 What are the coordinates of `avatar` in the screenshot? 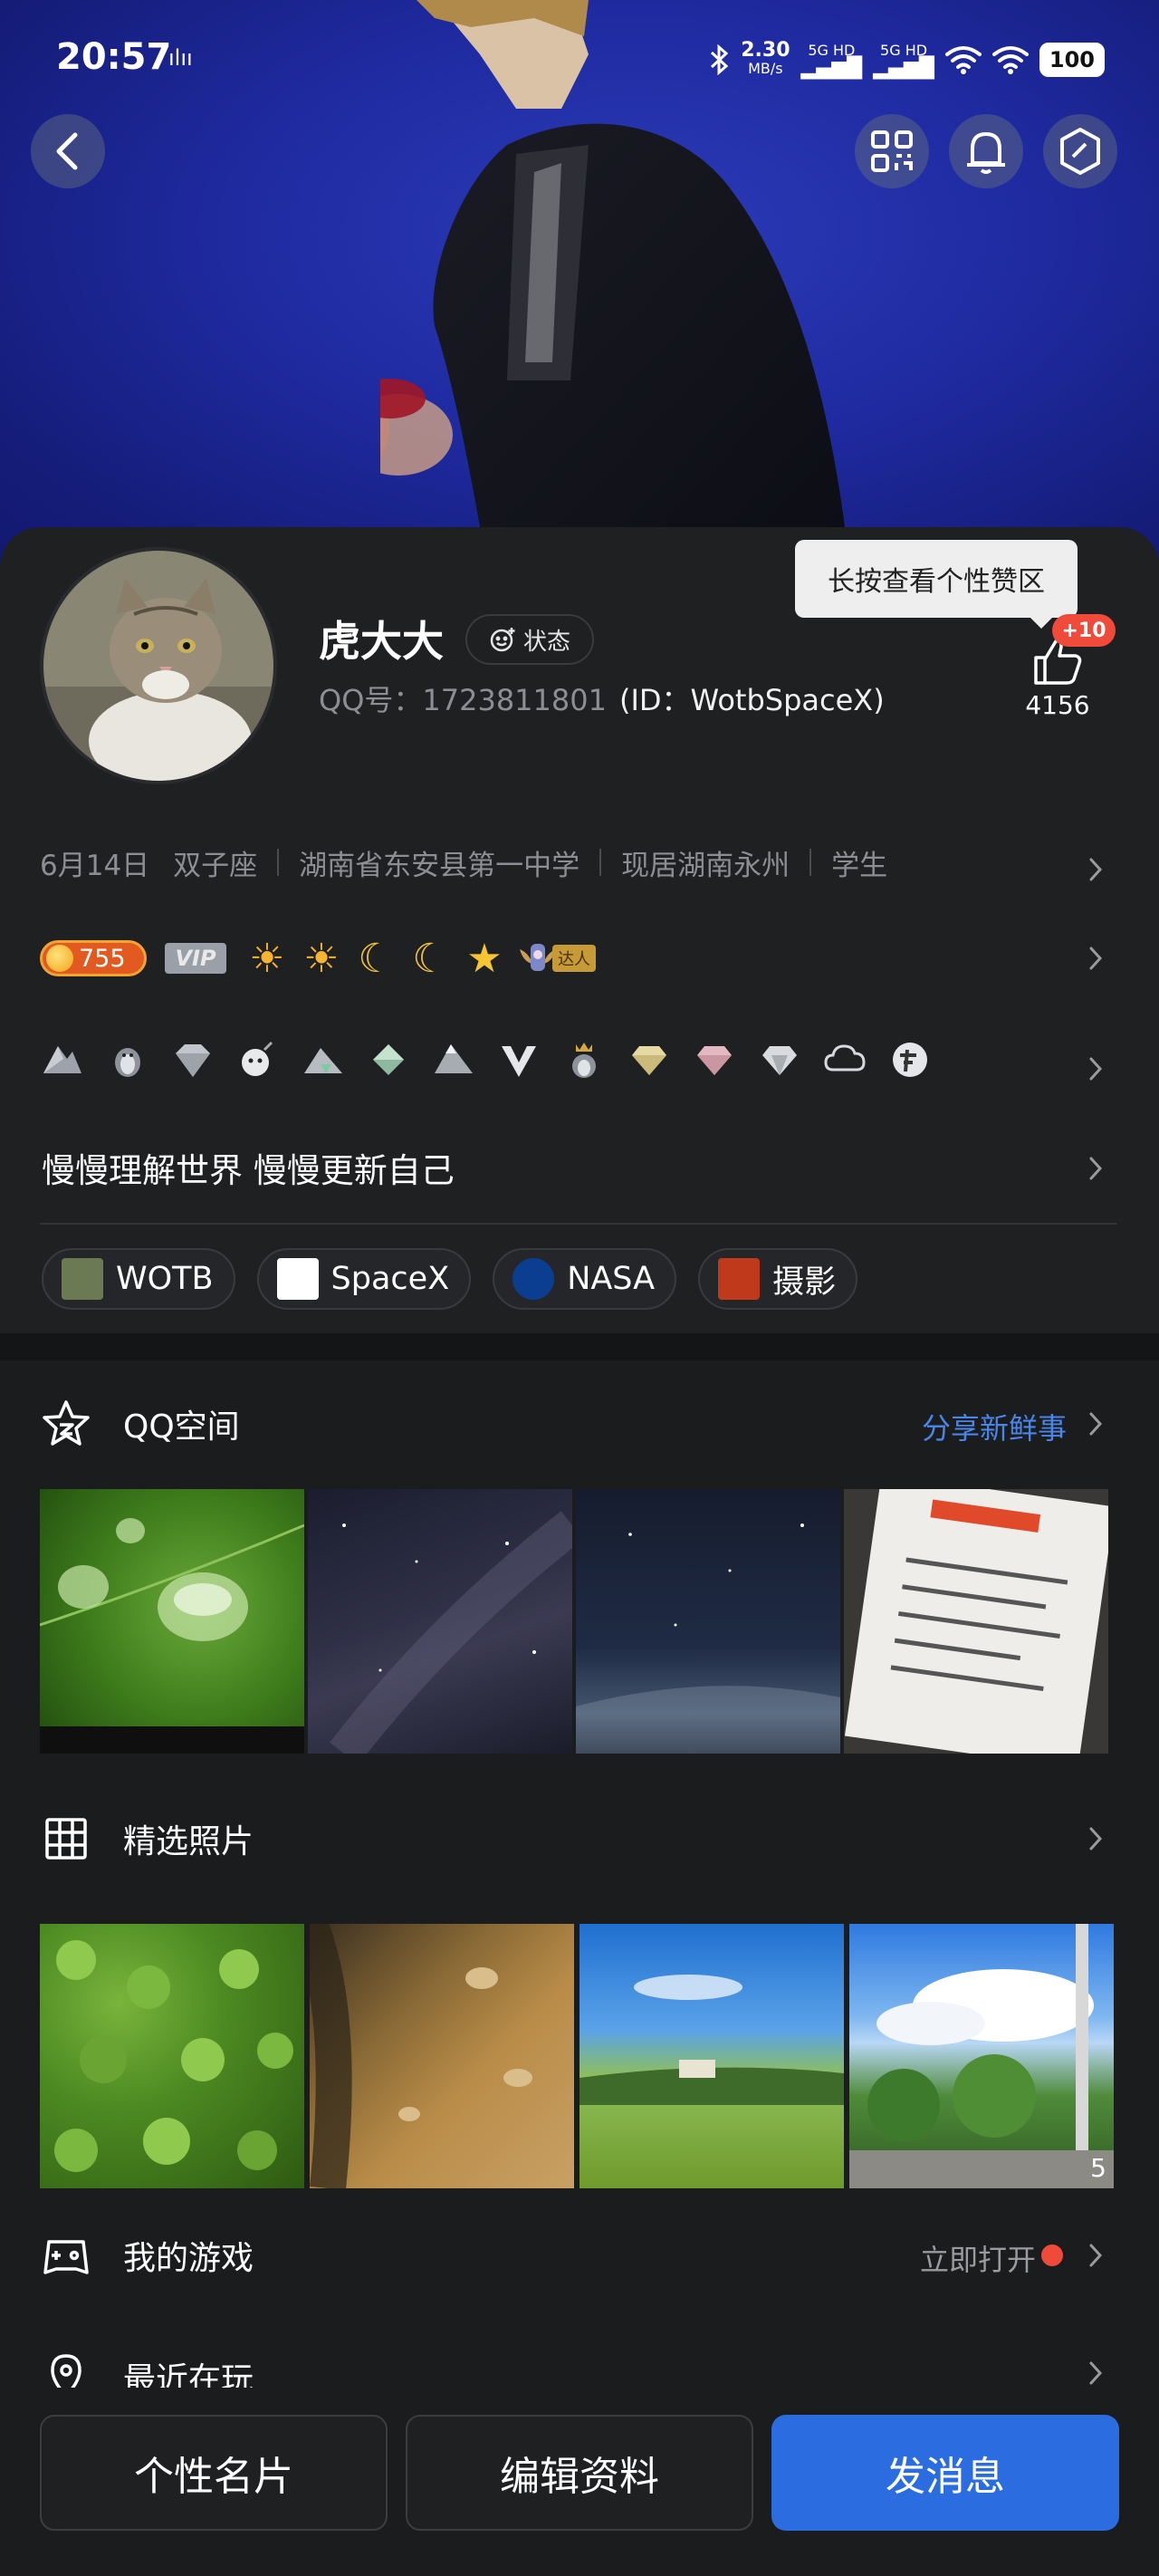 It's located at (158, 665).